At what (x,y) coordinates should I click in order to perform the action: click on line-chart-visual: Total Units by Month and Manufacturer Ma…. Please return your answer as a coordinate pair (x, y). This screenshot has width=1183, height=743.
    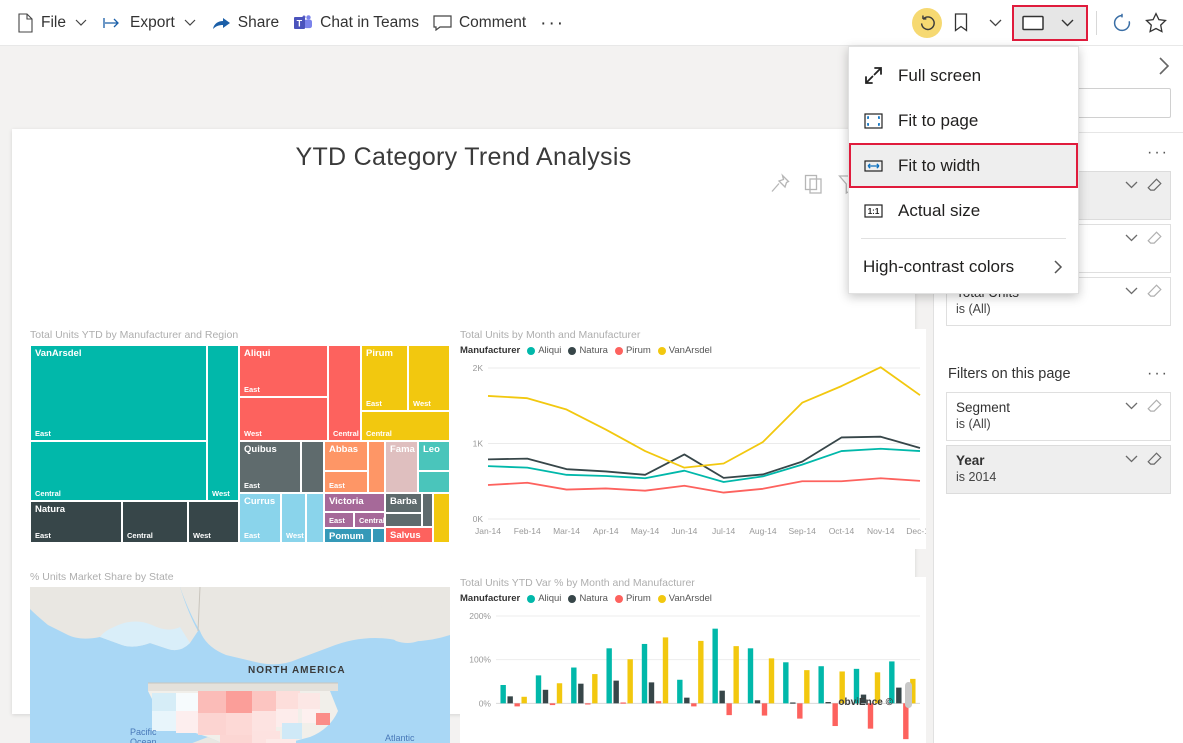
    Looking at the image, I should click on (693, 439).